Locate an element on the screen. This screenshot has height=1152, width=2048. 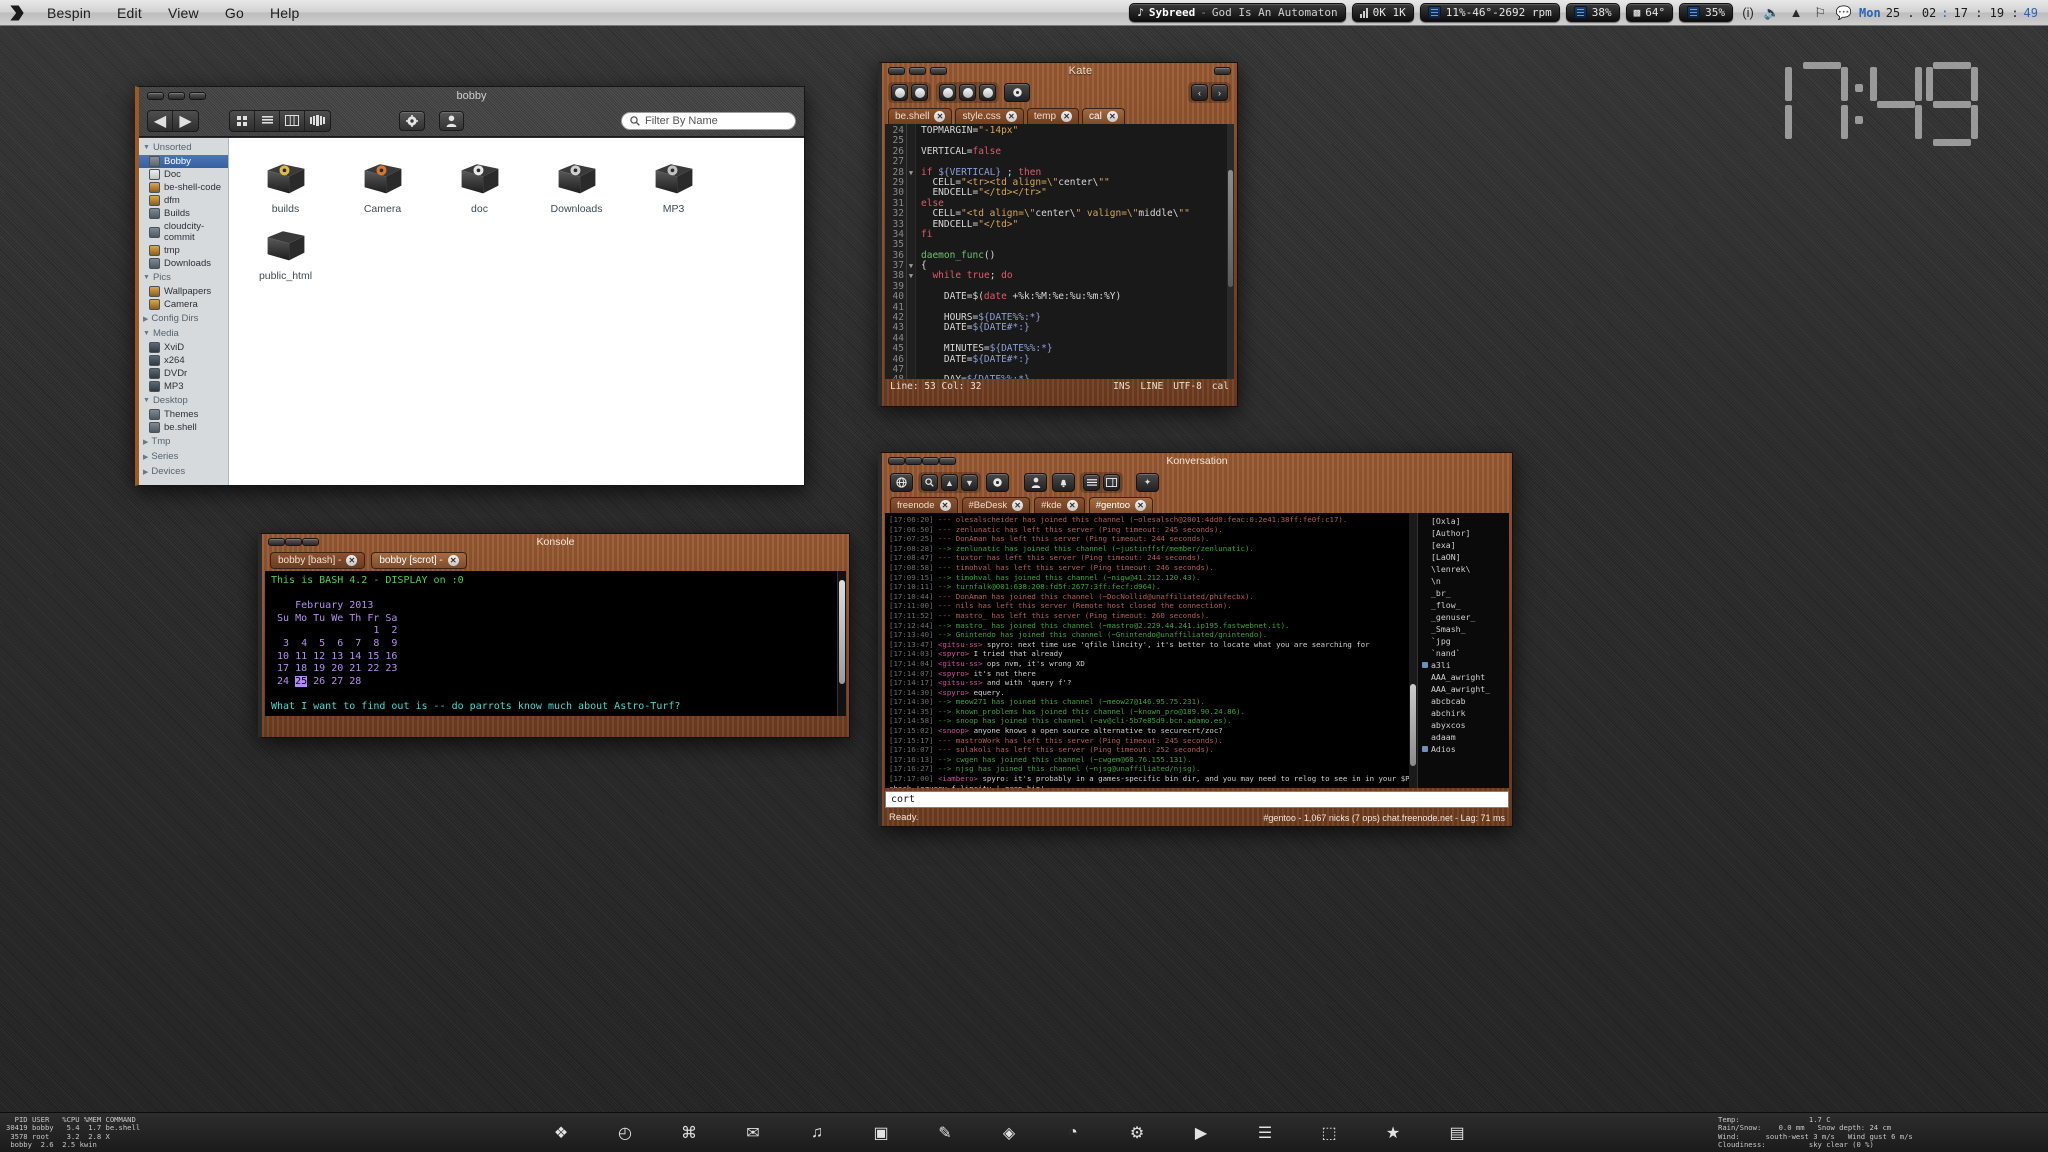
memory-monitor: 38% is located at coordinates (1592, 12).